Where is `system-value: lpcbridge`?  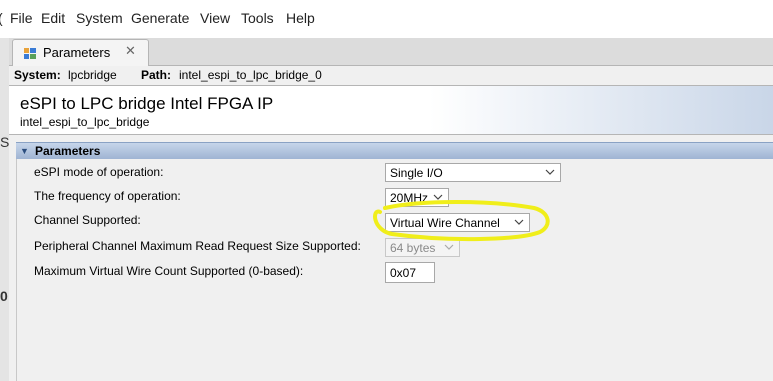
system-value: lpcbridge is located at coordinates (92, 75).